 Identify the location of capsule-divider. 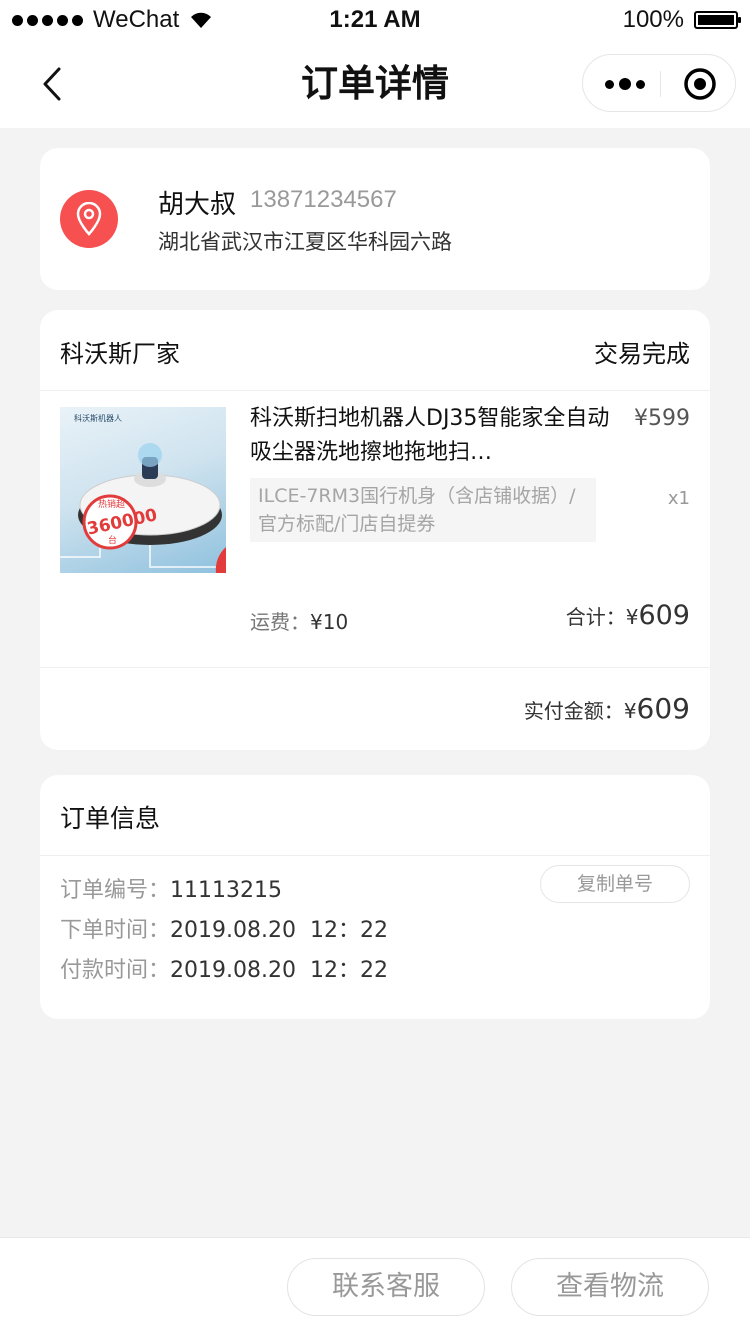
(660, 84).